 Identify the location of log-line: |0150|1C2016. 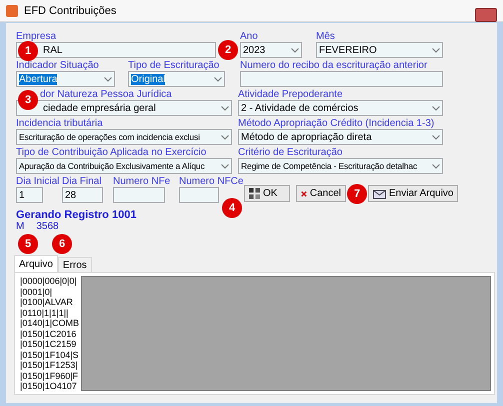
(49, 333).